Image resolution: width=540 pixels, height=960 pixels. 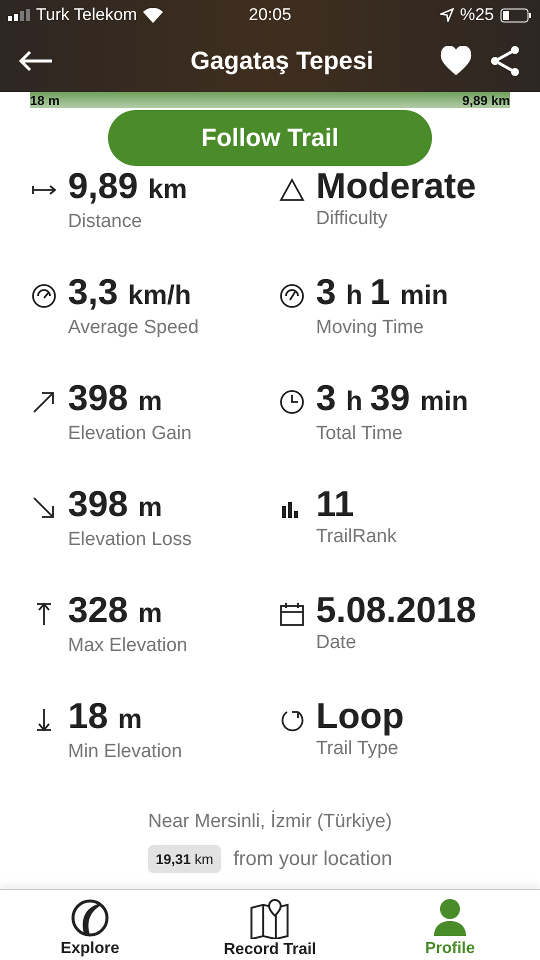 What do you see at coordinates (477, 15) in the screenshot?
I see `battery-percent: %25` at bounding box center [477, 15].